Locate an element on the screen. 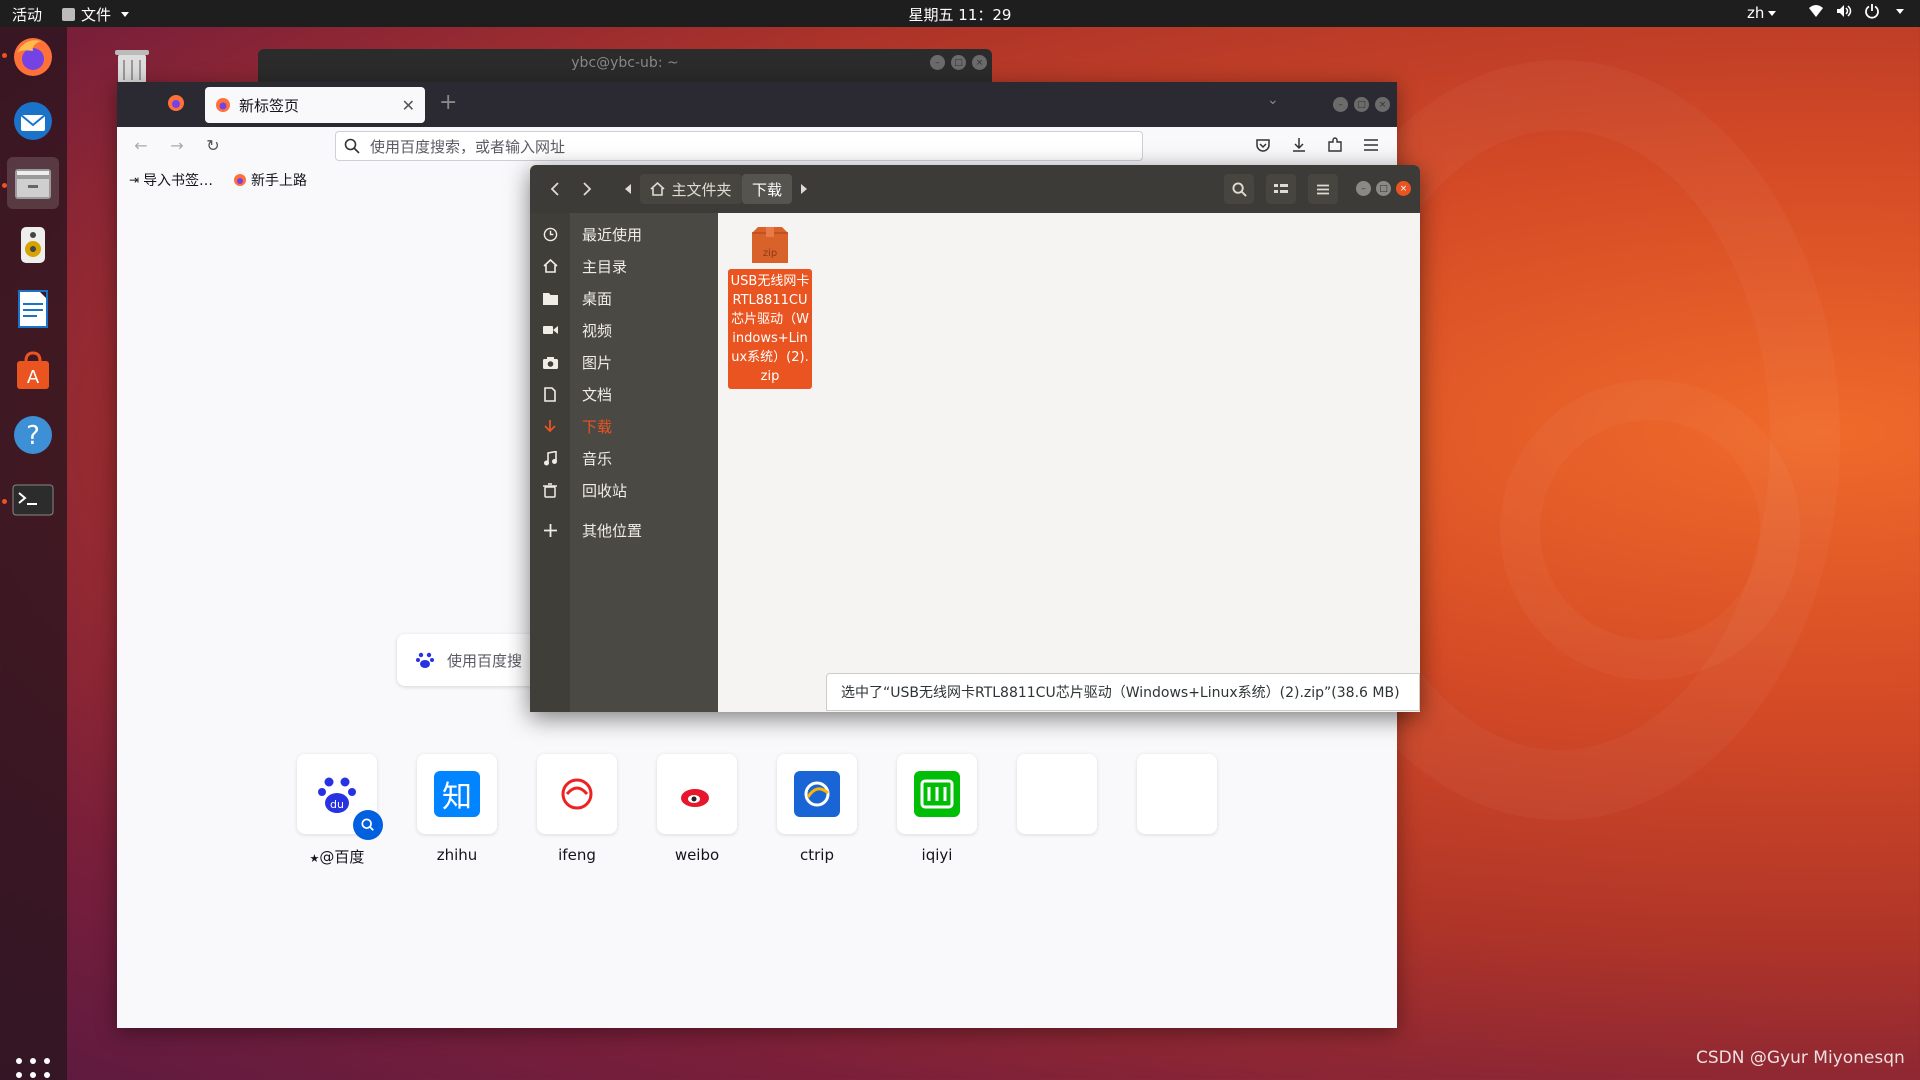 The width and height of the screenshot is (1920, 1080). list-tabs-button: ⌄ is located at coordinates (1273, 100).